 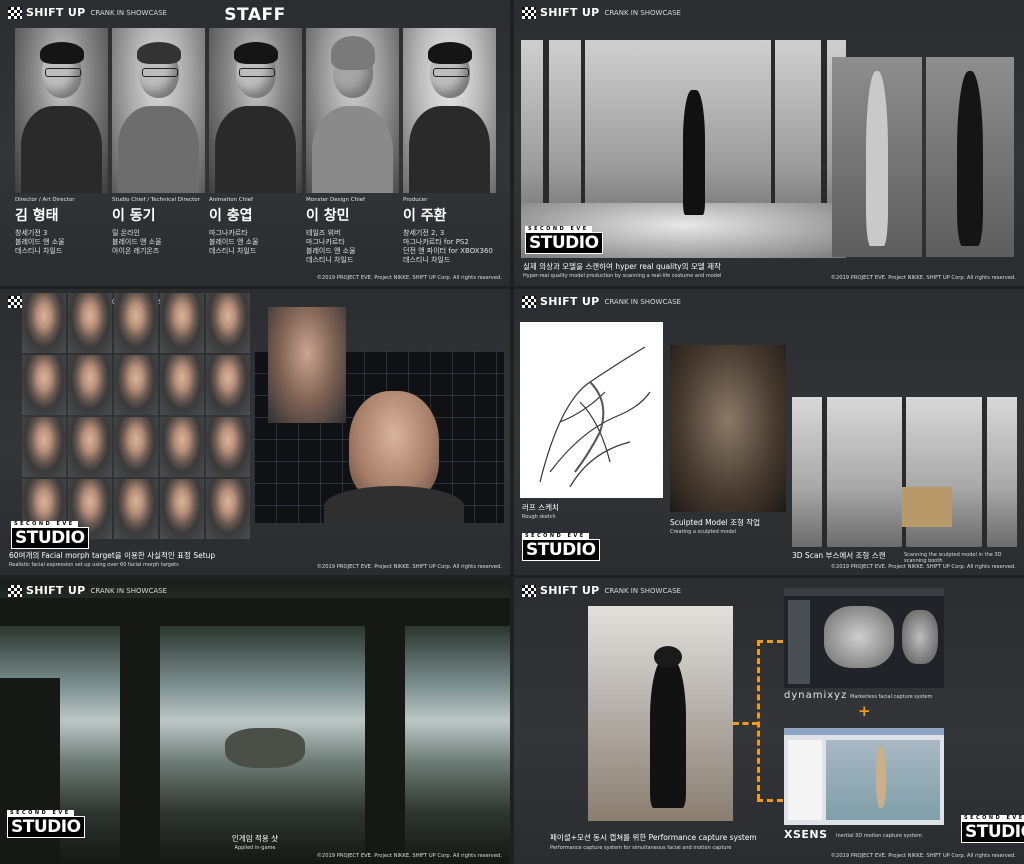 What do you see at coordinates (703, 532) in the screenshot?
I see `sculpt-caption-en: Creating a sculpted model` at bounding box center [703, 532].